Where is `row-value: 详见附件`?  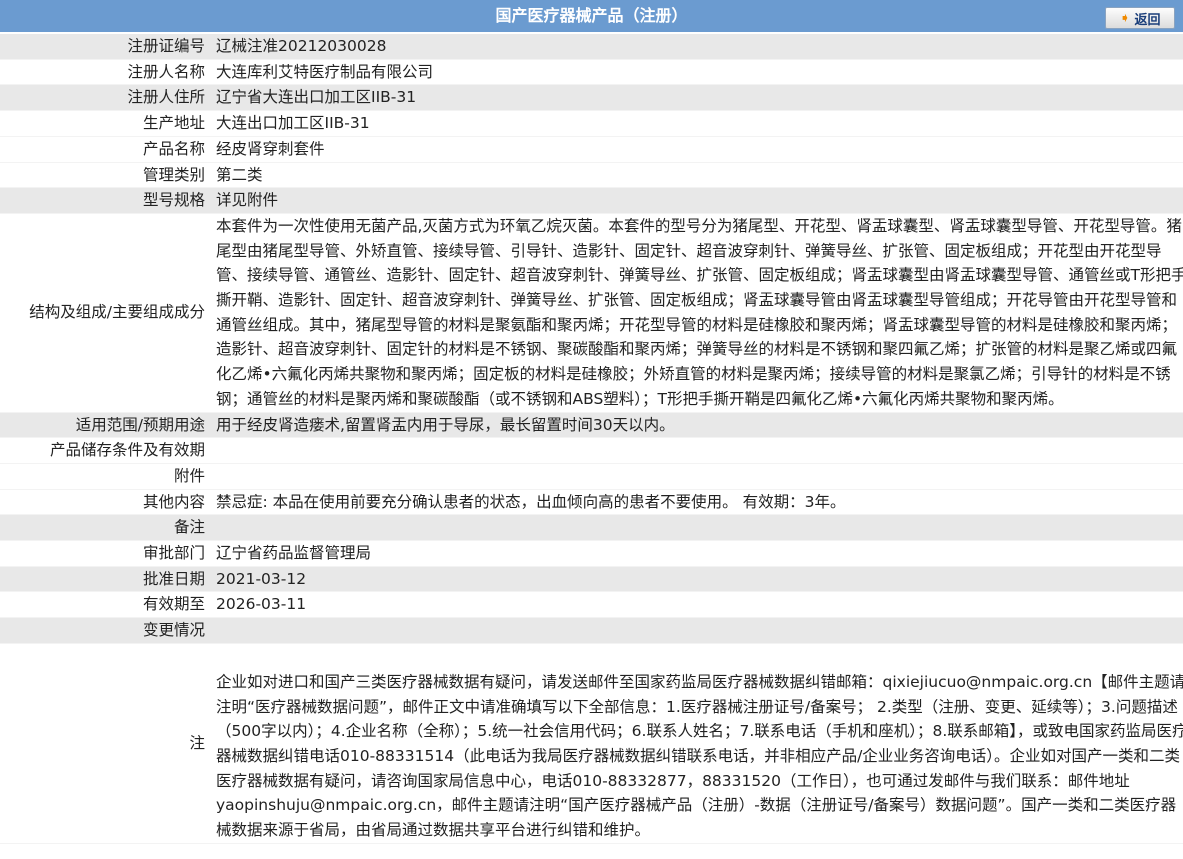 row-value: 详见附件 is located at coordinates (697, 201).